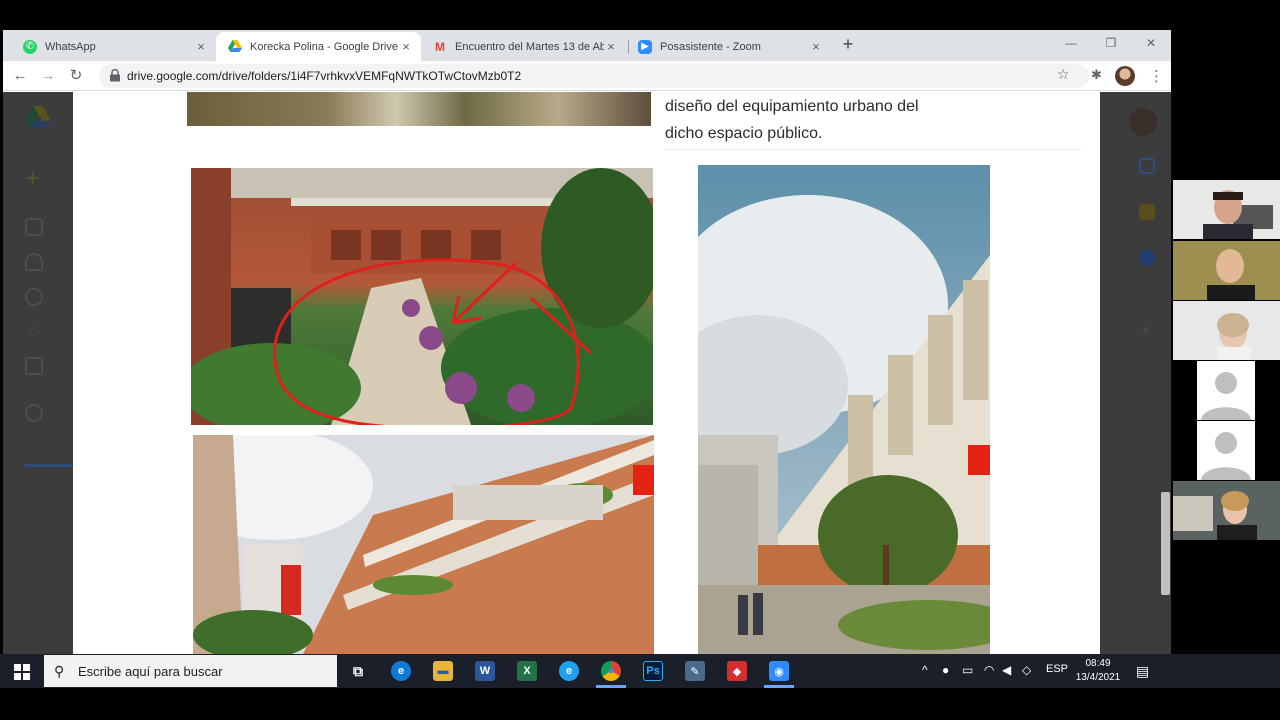 This screenshot has width=1280, height=720. What do you see at coordinates (1143, 122) in the screenshot?
I see `account-avatar` at bounding box center [1143, 122].